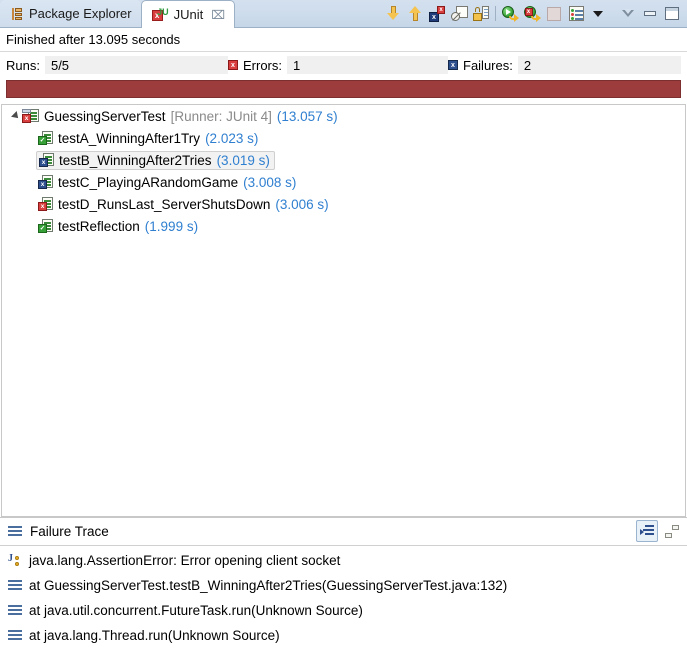 The width and height of the screenshot is (687, 657). I want to click on expand-collapse-twisty-icon, so click(16, 116).